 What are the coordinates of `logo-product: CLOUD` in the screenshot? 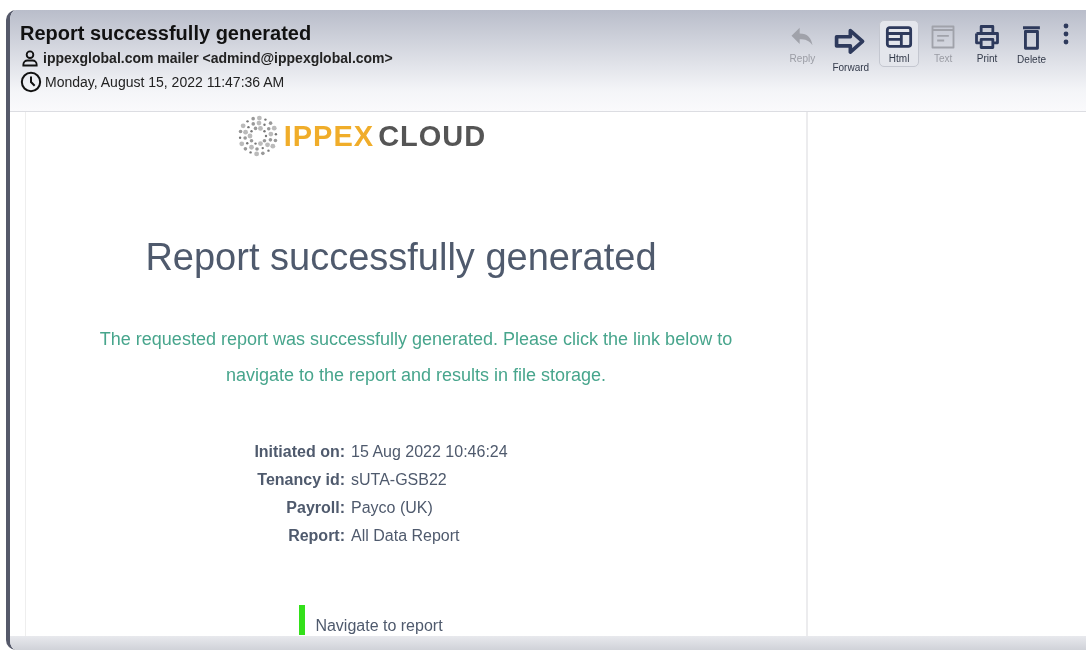 It's located at (432, 136).